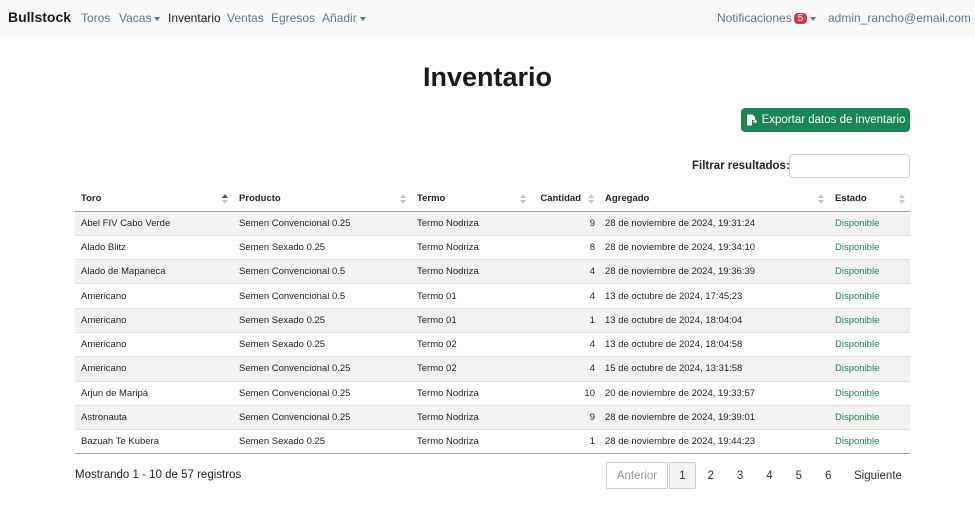 The image size is (975, 525). I want to click on notifications-count-badge: 5, so click(800, 18).